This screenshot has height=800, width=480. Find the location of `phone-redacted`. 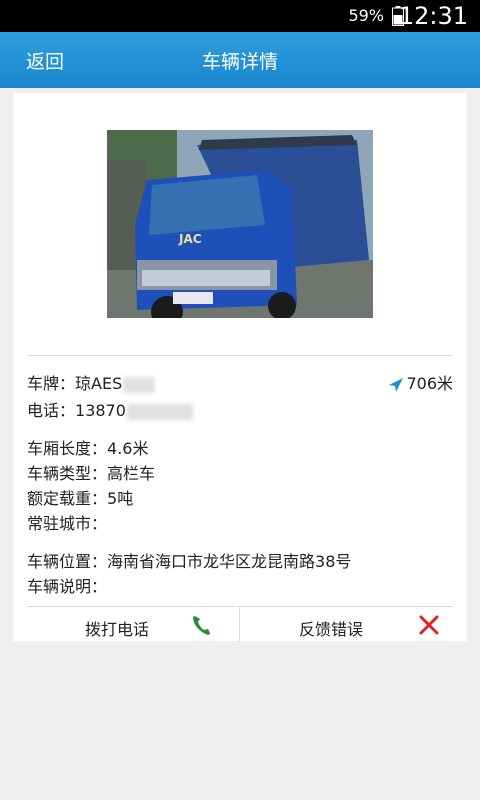

phone-redacted is located at coordinates (159, 411).